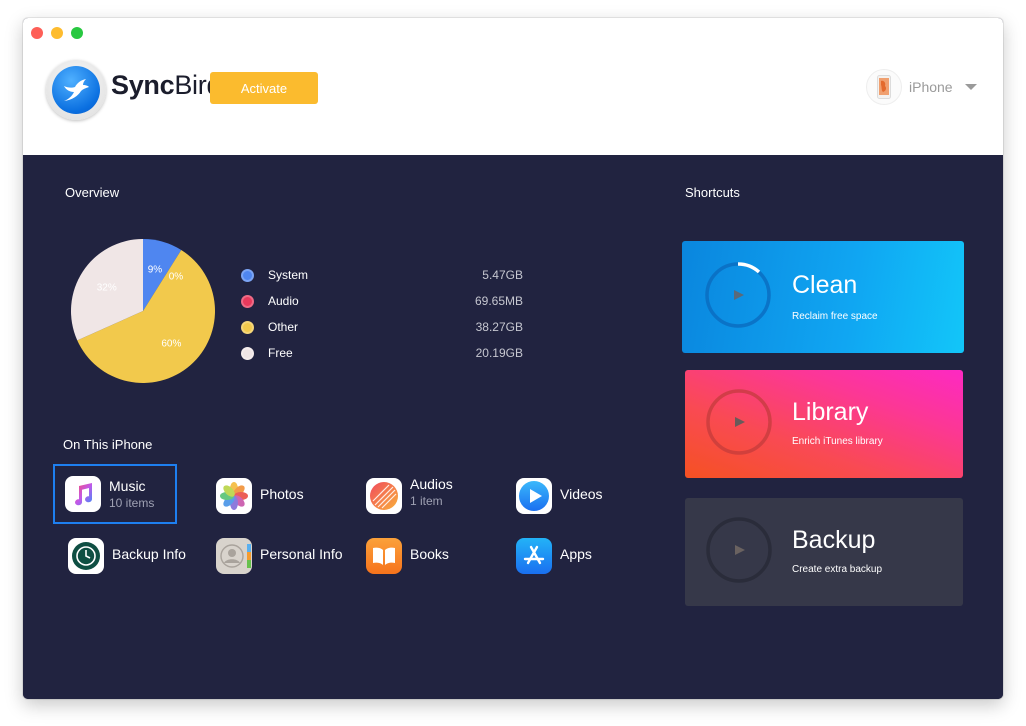 The width and height of the screenshot is (1026, 726). Describe the element at coordinates (835, 316) in the screenshot. I see `shortcut-subtitle: Reclaim free space` at that location.